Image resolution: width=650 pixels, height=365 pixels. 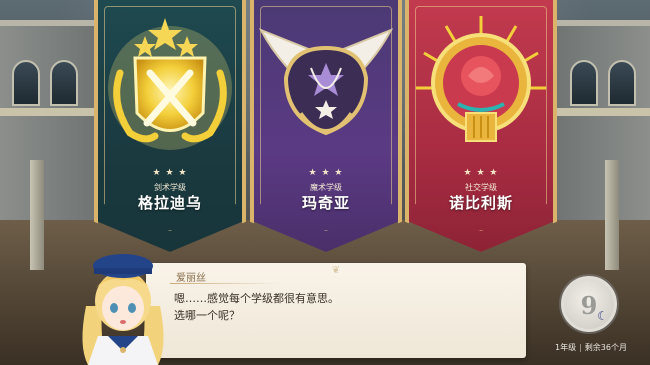 What do you see at coordinates (605, 347) in the screenshot?
I see `remaining-label: 剩余36个月` at bounding box center [605, 347].